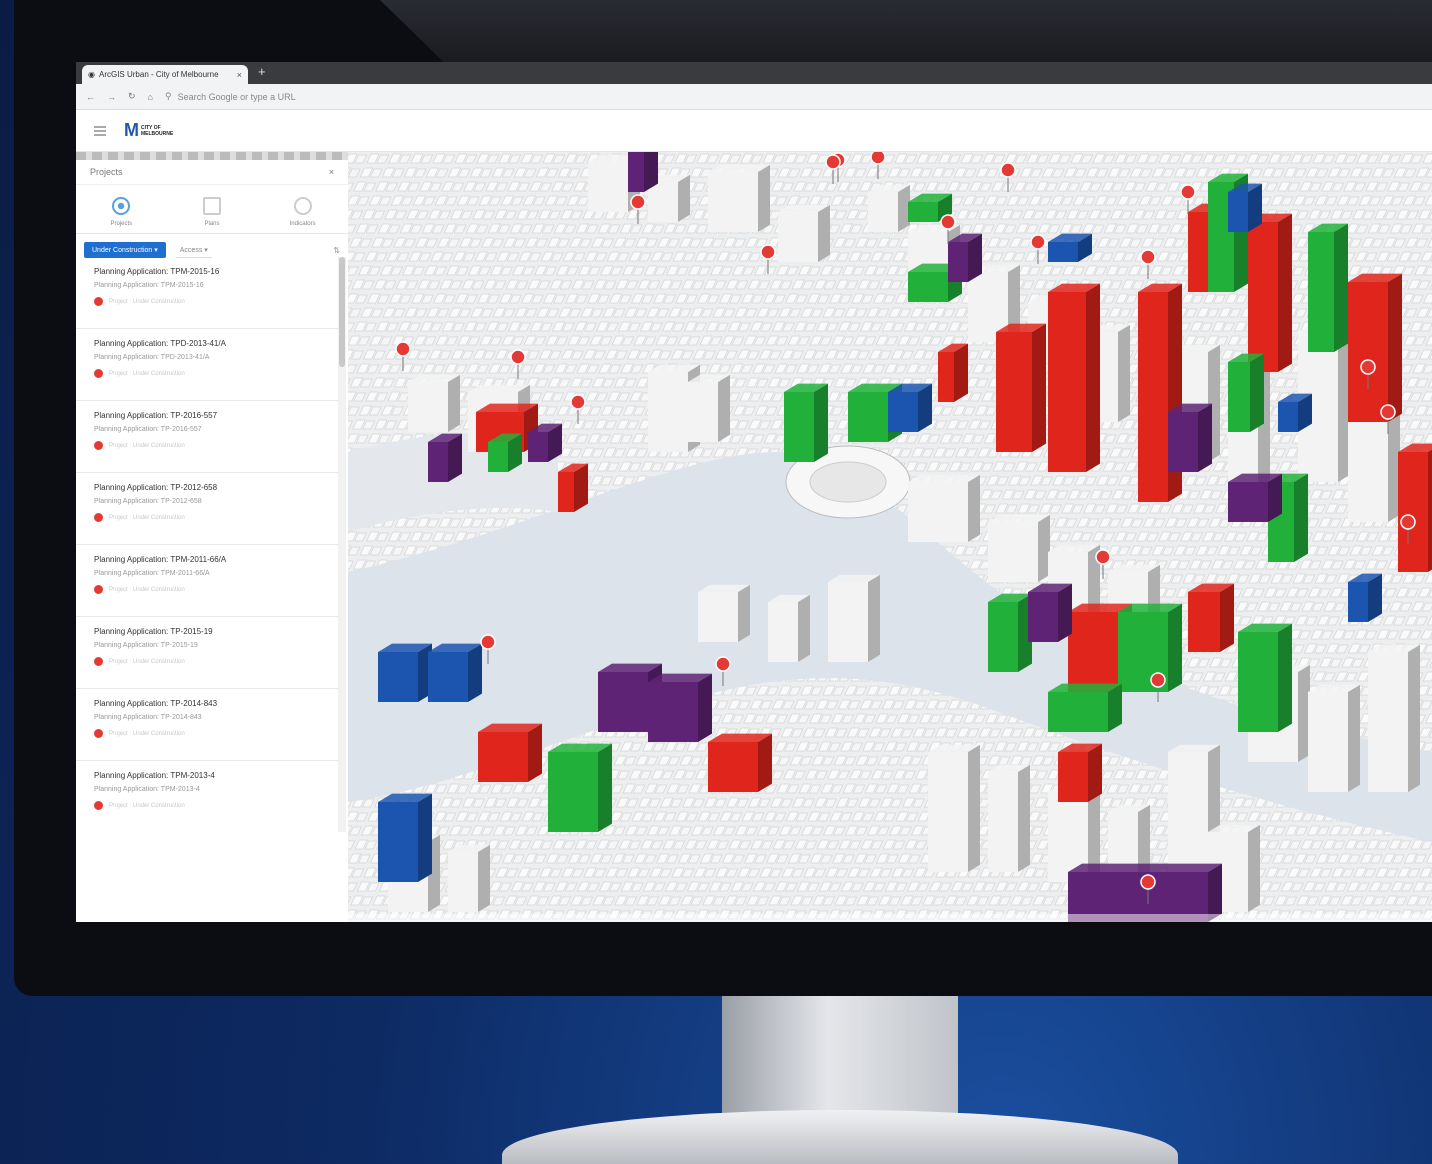  What do you see at coordinates (150, 97) in the screenshot?
I see `home-icon: ⌂` at bounding box center [150, 97].